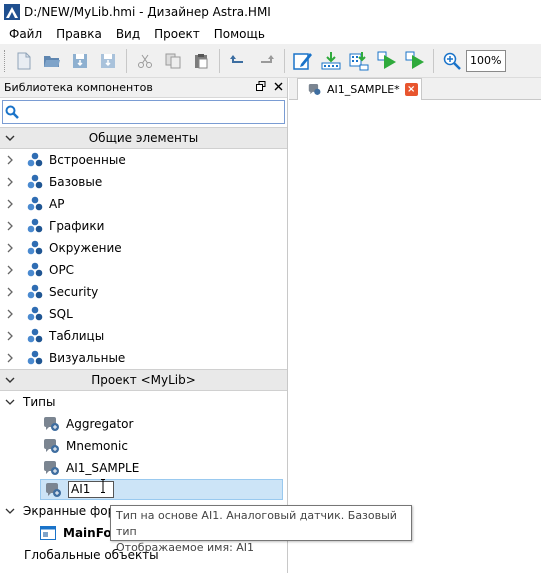  I want to click on list-item: Графики, so click(143, 226).